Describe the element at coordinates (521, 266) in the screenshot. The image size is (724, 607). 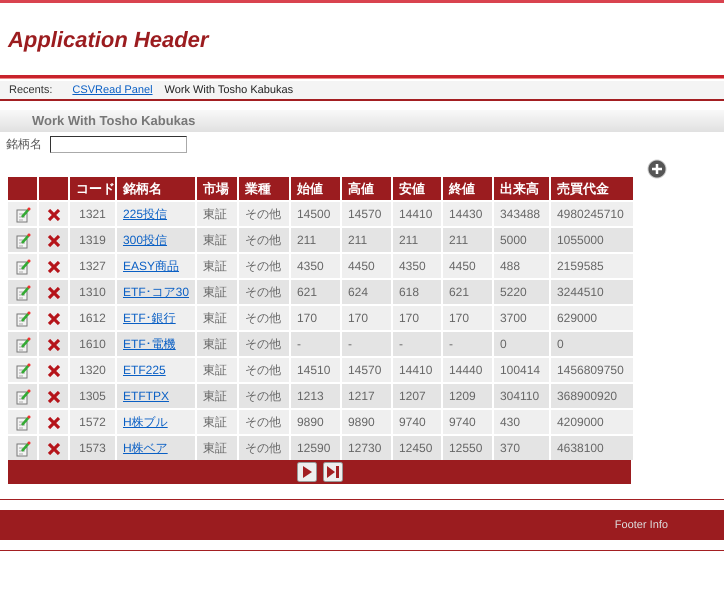
I see `table-cell: 488` at that location.